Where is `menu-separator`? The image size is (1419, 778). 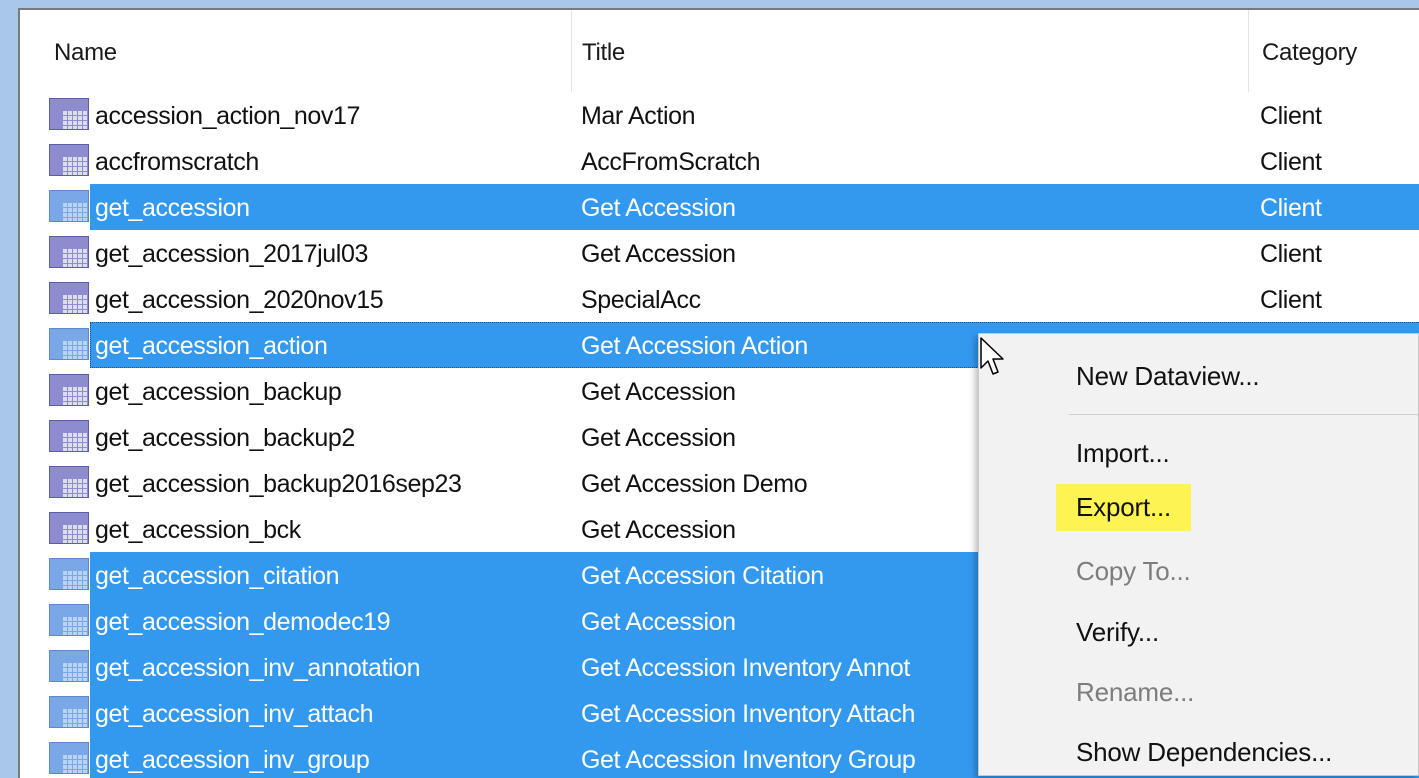 menu-separator is located at coordinates (1243, 414).